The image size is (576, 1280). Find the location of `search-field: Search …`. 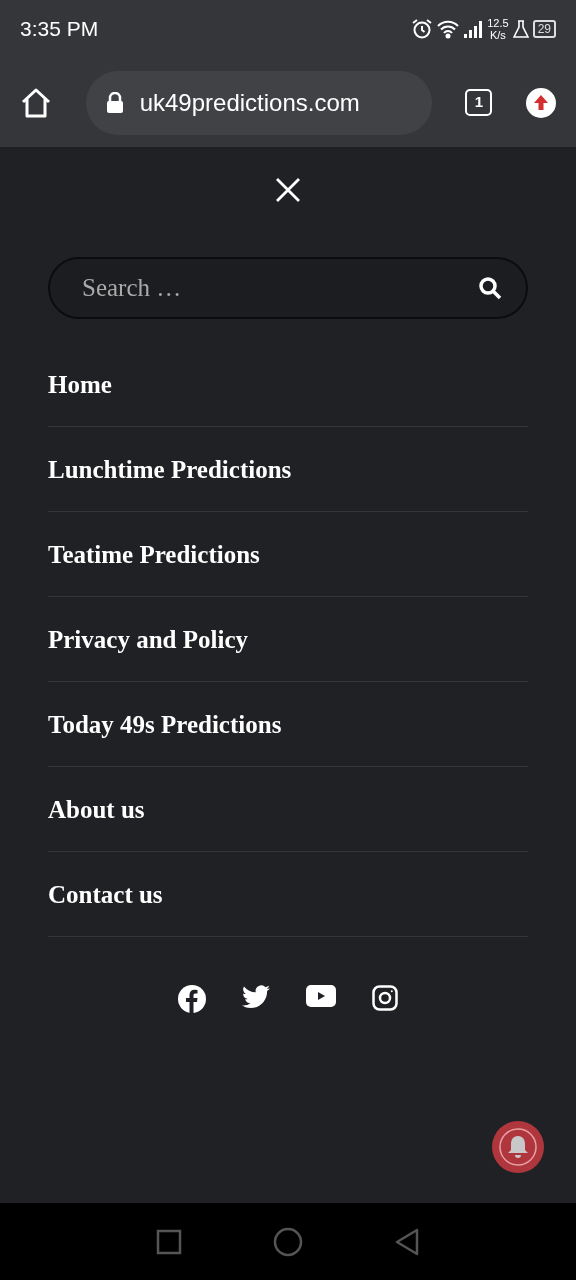

search-field: Search … is located at coordinates (288, 288).